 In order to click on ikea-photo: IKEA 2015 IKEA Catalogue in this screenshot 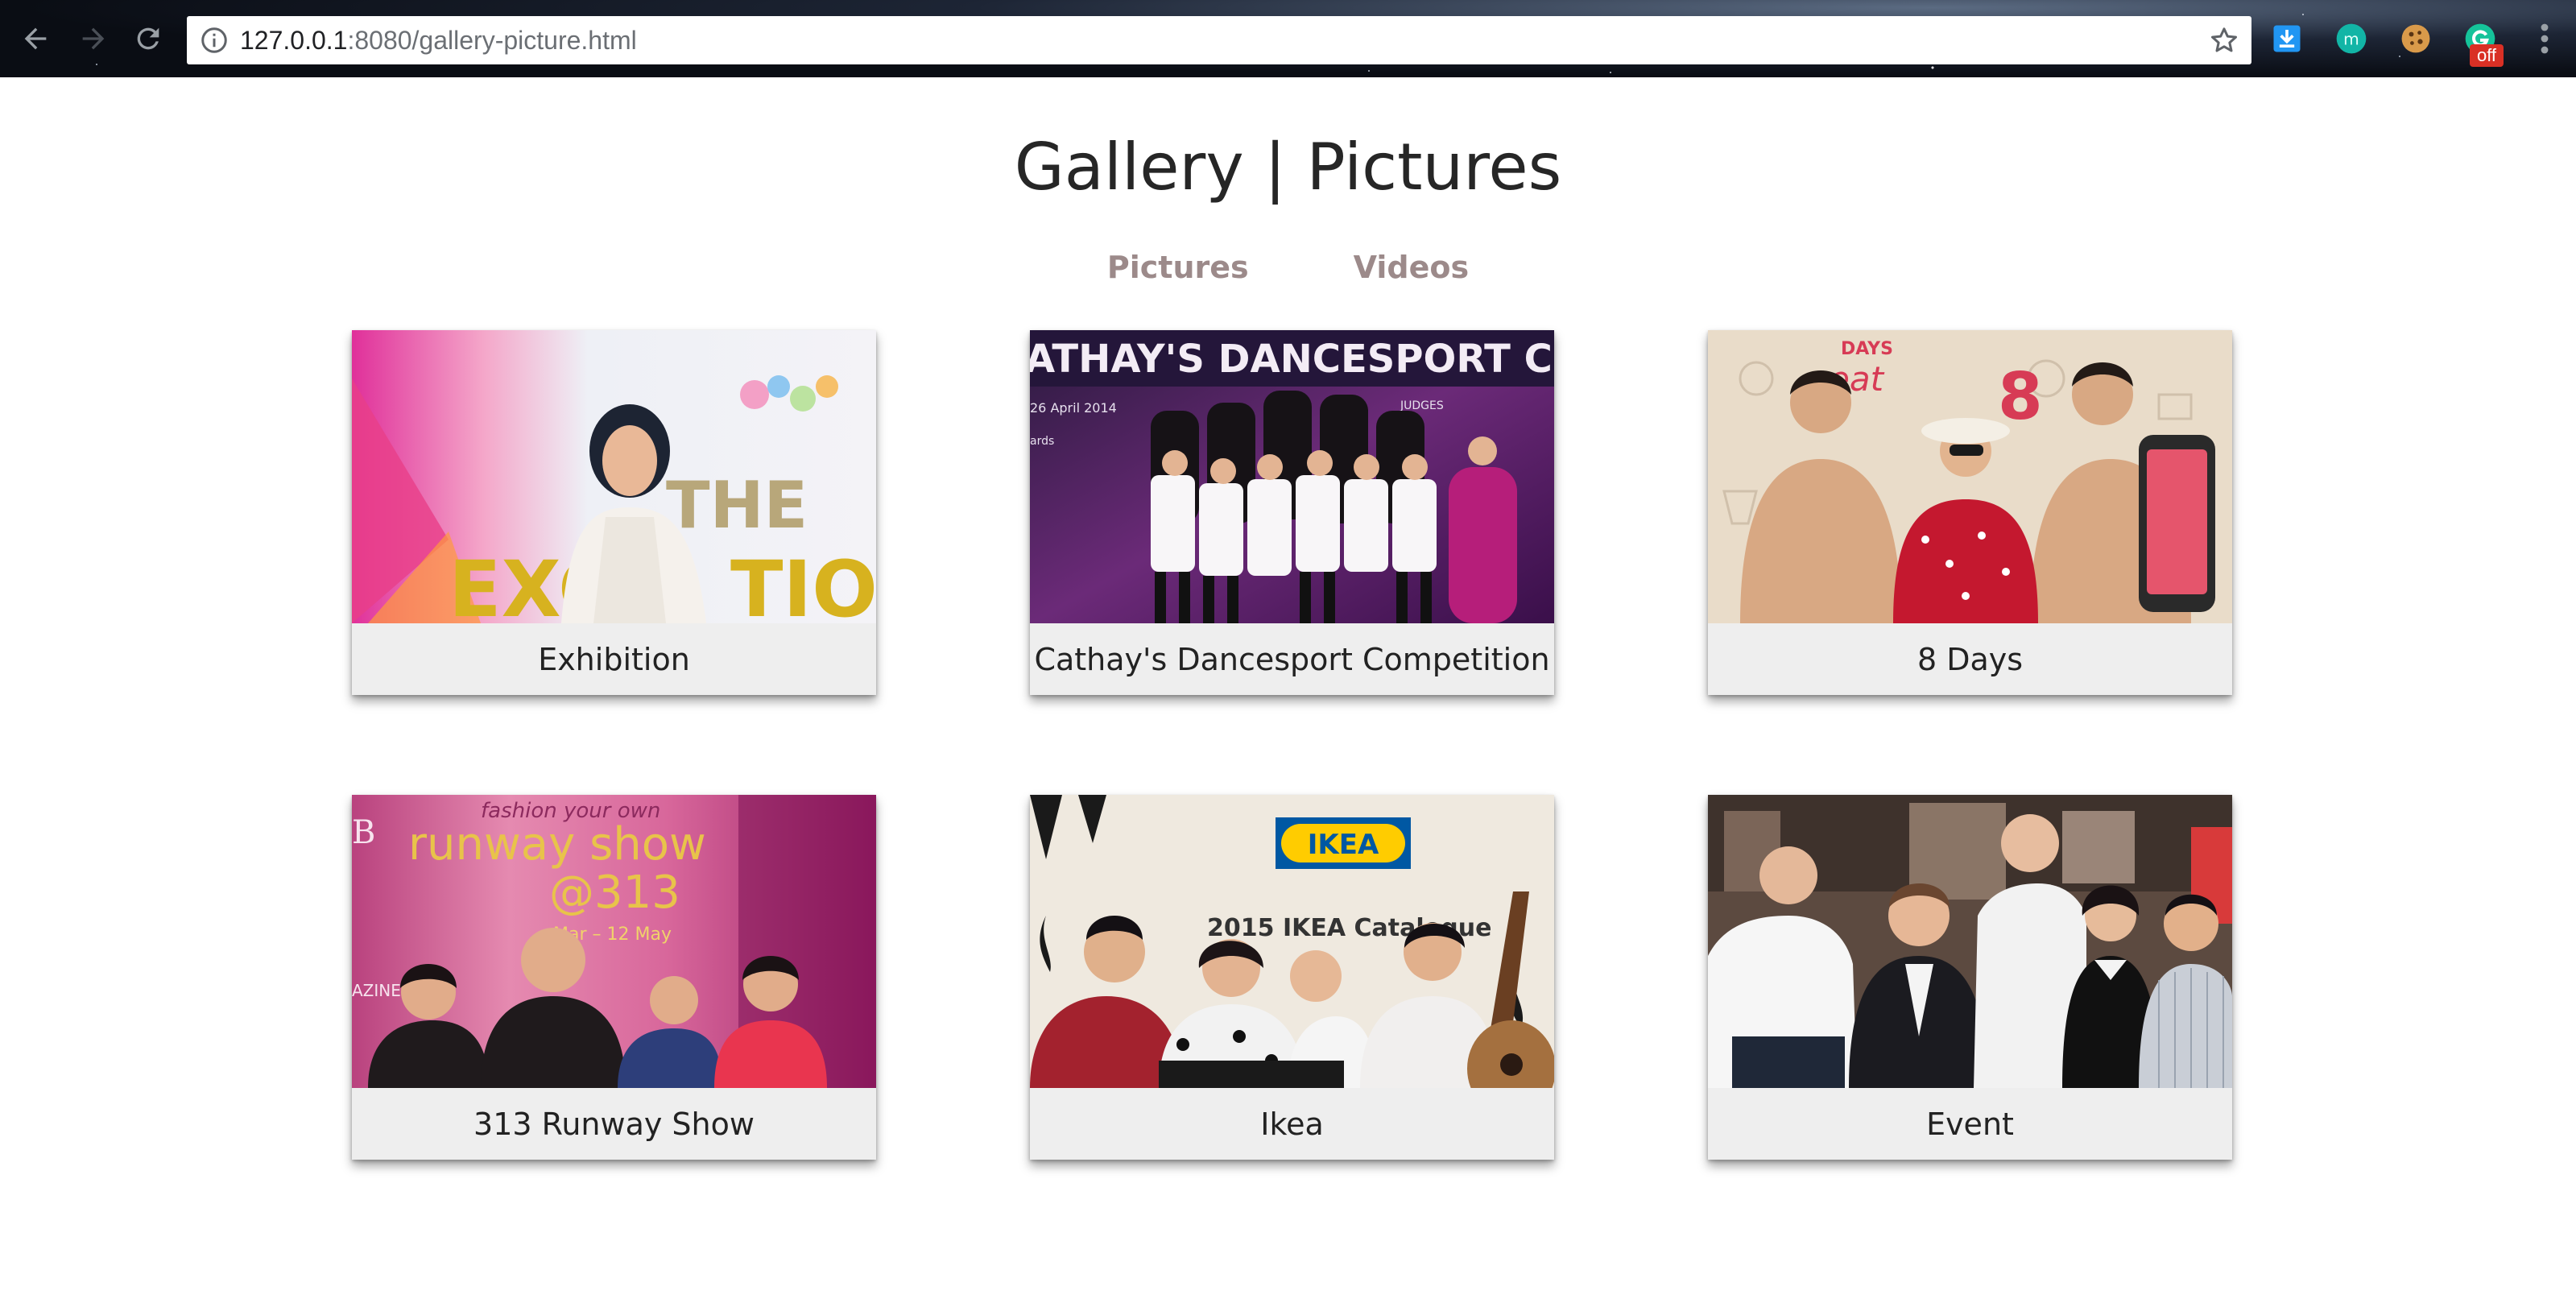, I will do `click(1292, 941)`.